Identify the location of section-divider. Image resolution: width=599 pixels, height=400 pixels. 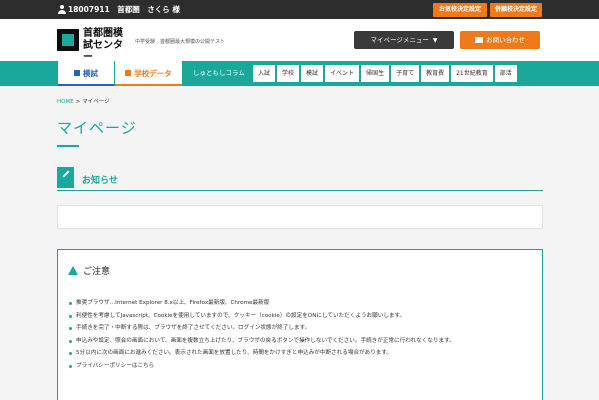
(300, 190).